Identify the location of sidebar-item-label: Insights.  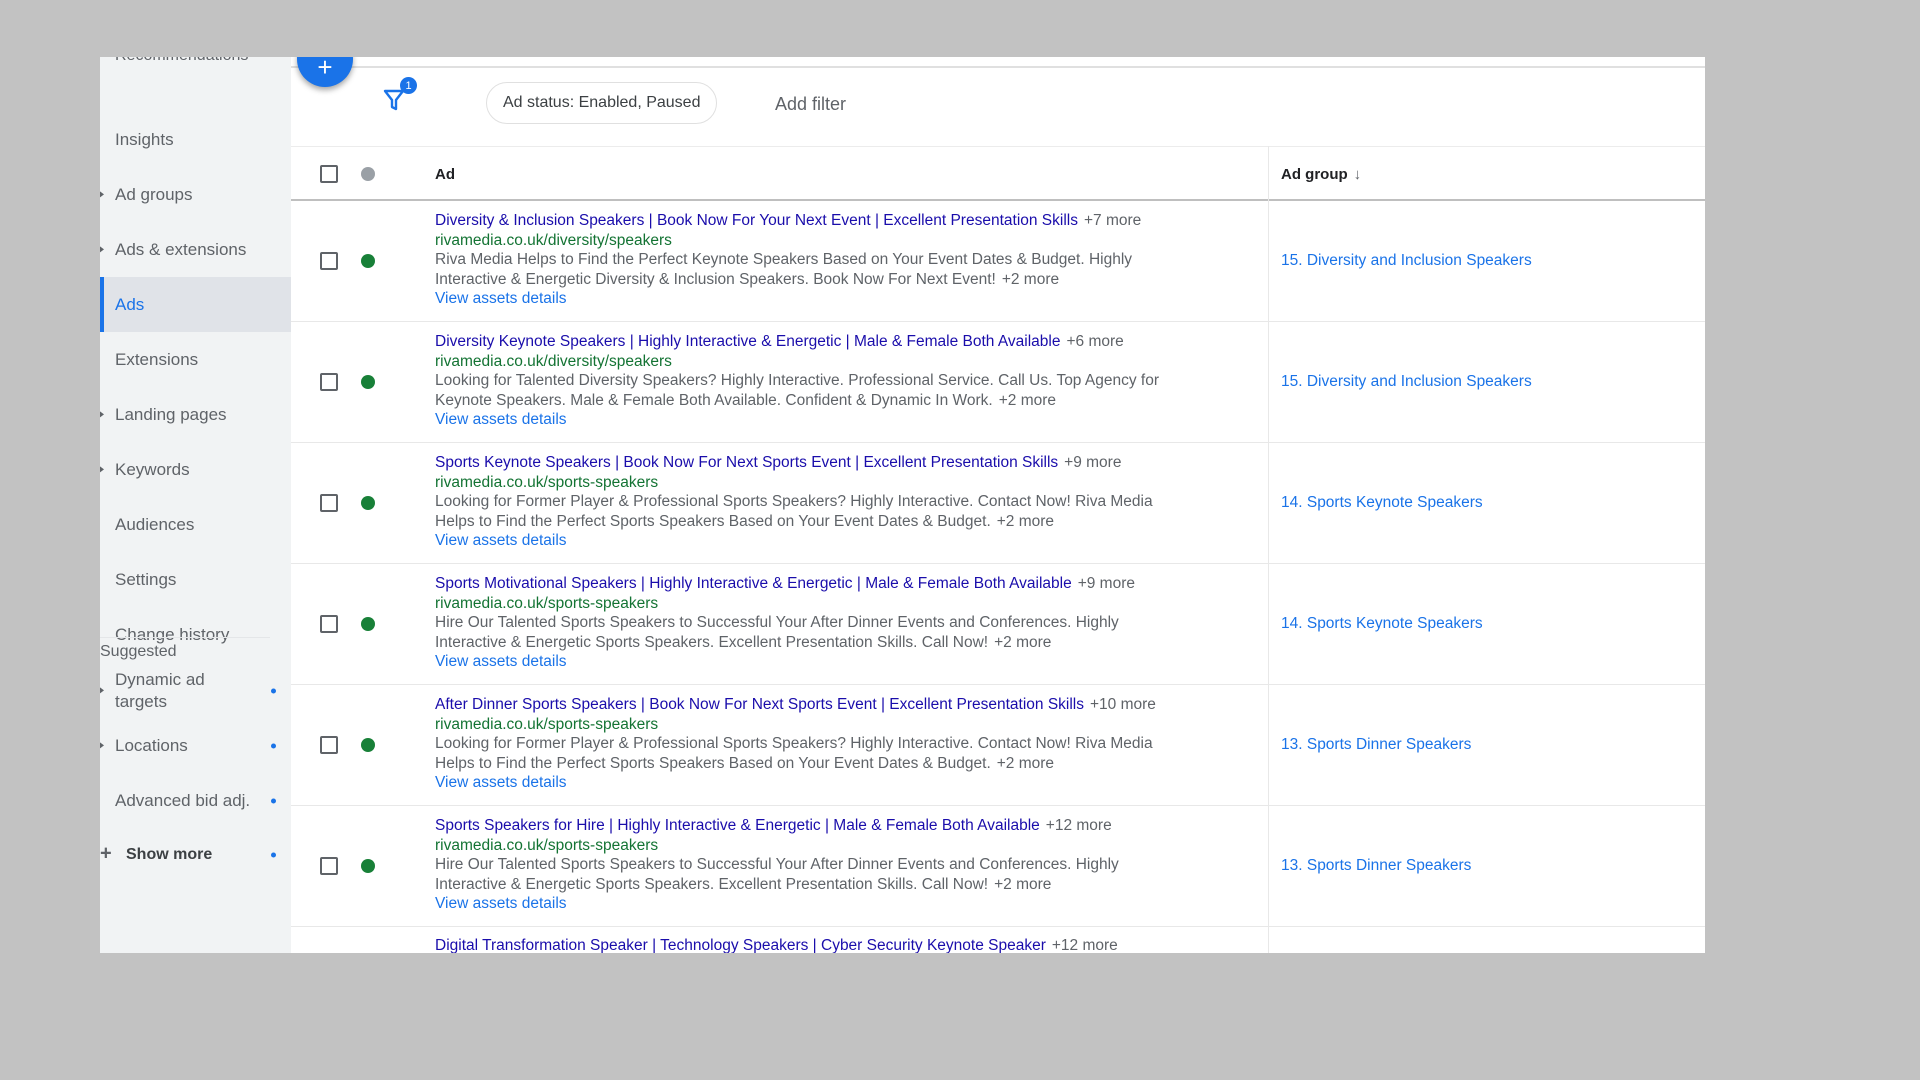
(144, 139).